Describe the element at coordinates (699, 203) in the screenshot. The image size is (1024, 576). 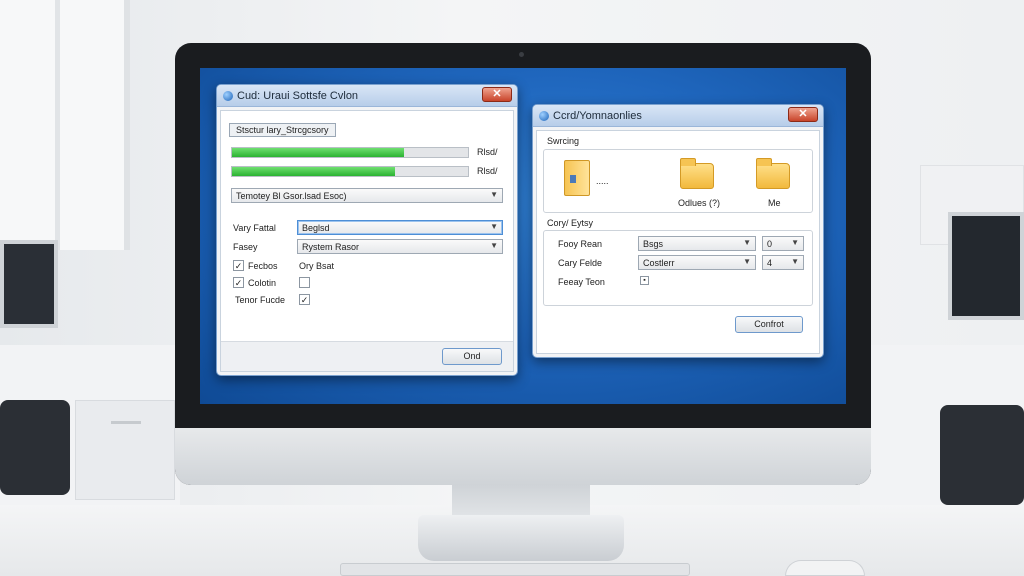
I see `folder-label-1: Odlues (?)` at that location.